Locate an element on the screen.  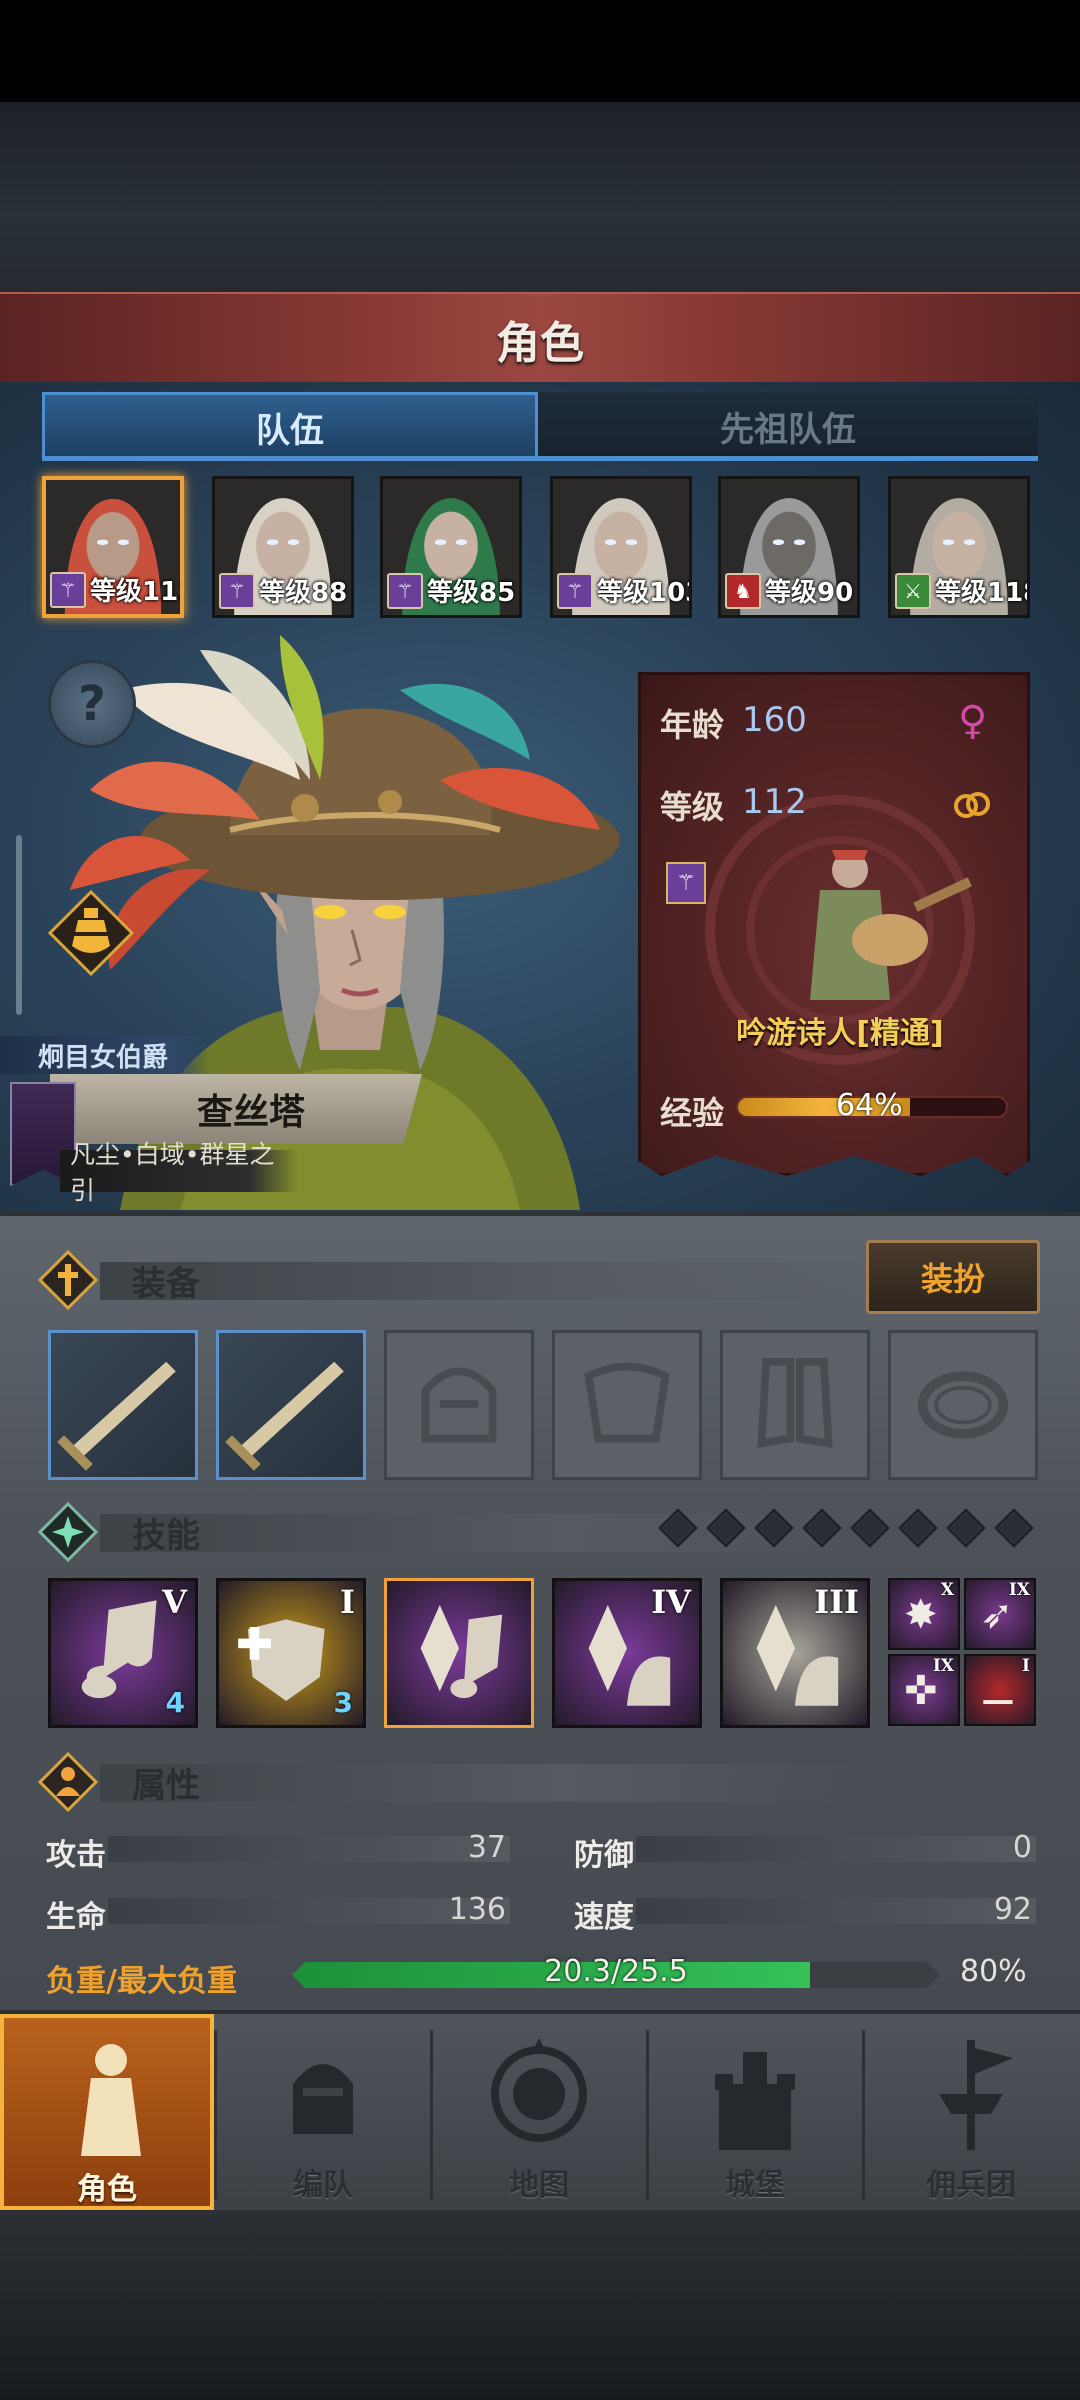
rings-icon is located at coordinates (972, 804).